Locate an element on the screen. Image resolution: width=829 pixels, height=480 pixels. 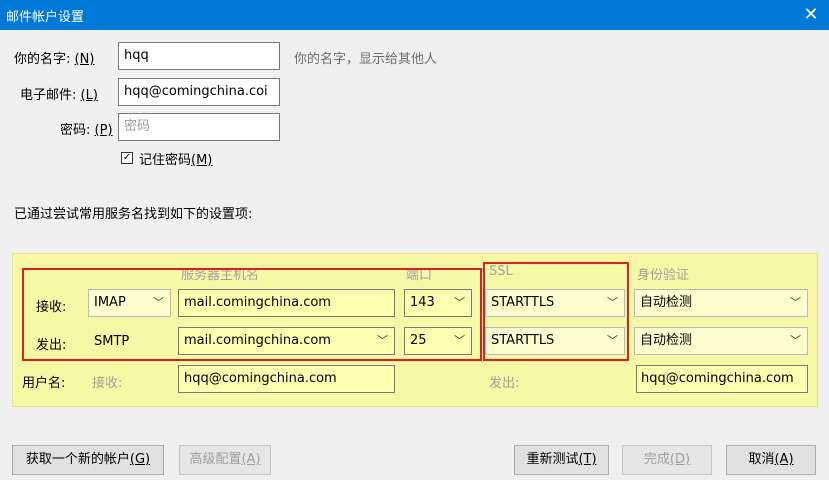
username-label: 用户名: is located at coordinates (44, 383).